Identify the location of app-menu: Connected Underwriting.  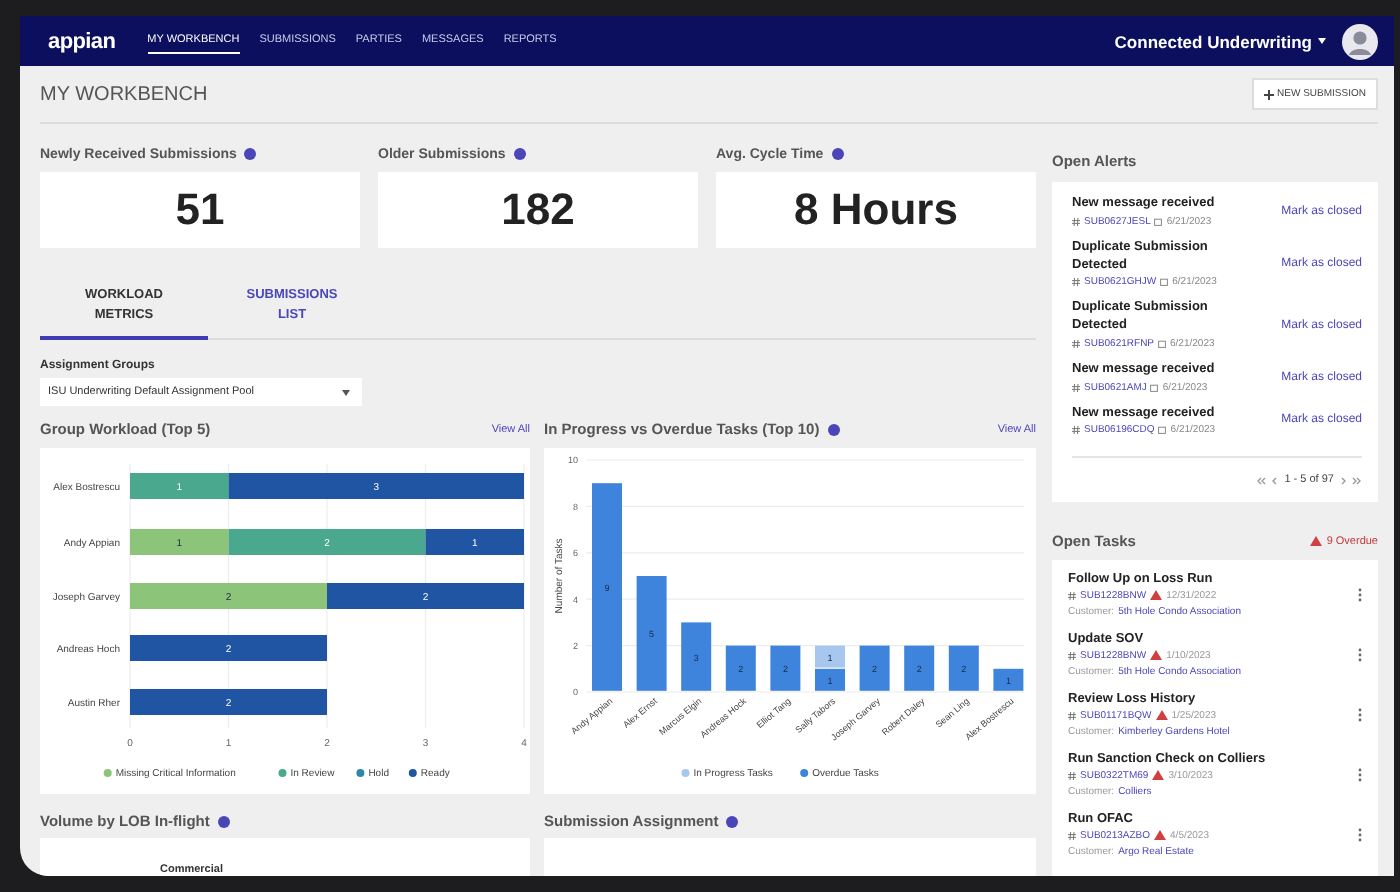
(1220, 41).